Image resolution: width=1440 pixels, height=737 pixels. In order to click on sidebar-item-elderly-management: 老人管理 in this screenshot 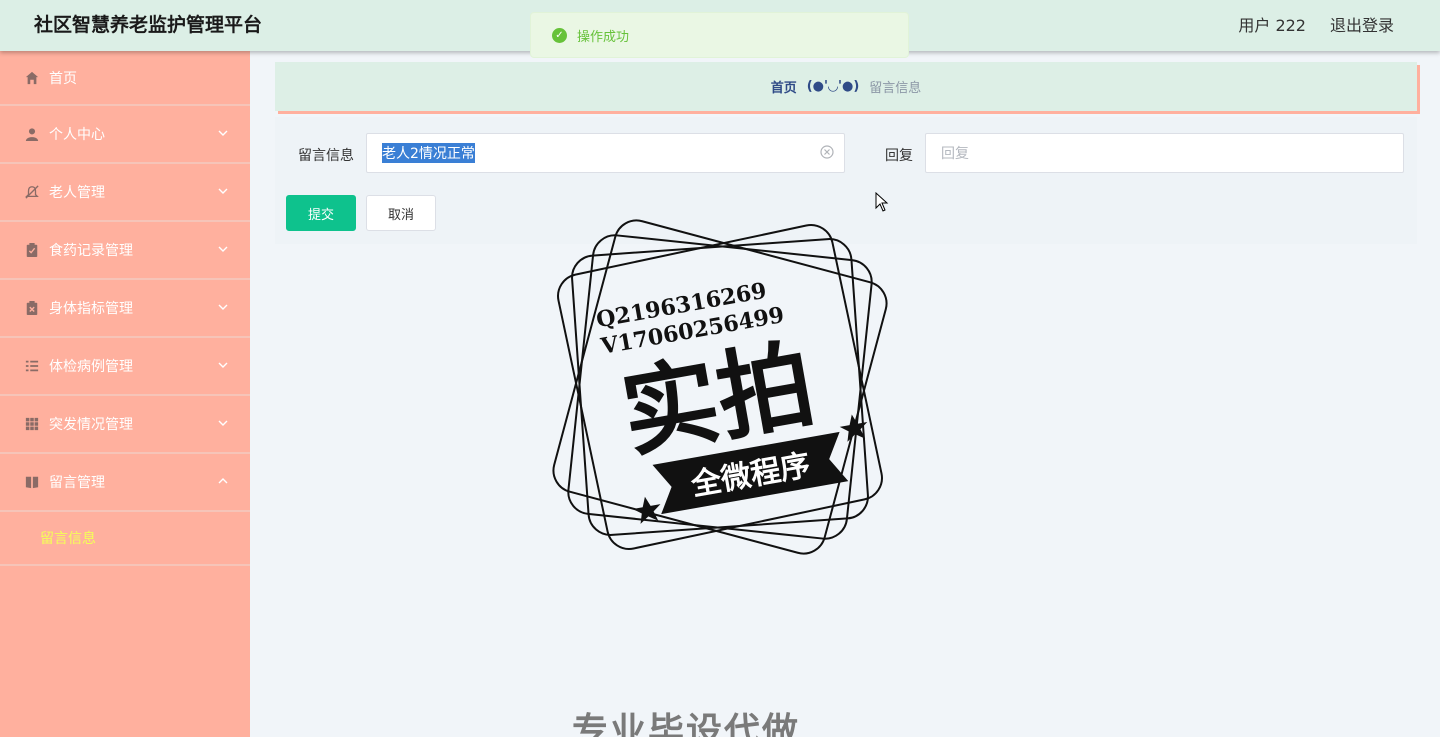, I will do `click(125, 193)`.